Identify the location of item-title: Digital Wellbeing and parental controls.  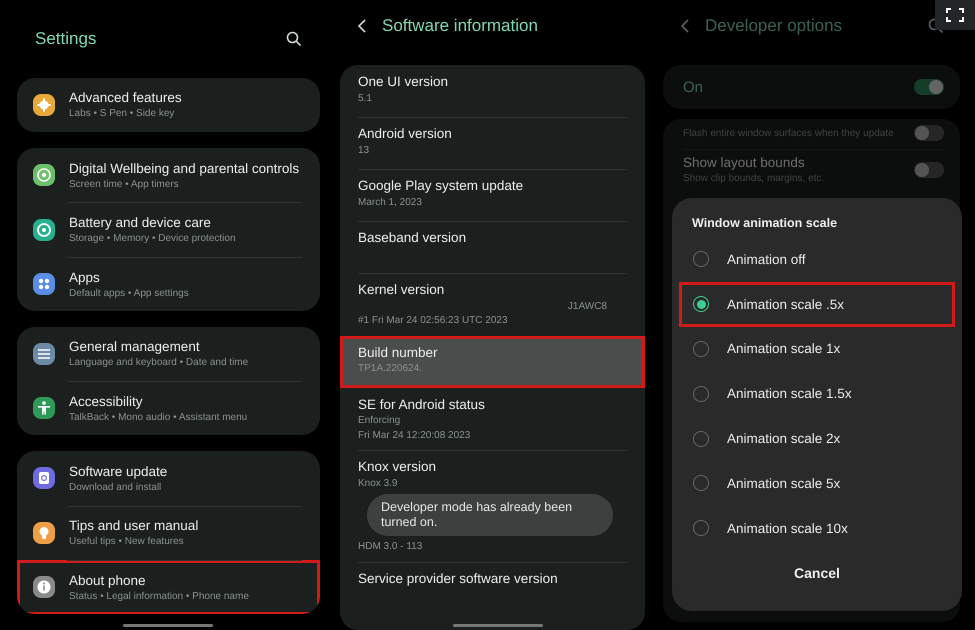
(184, 168).